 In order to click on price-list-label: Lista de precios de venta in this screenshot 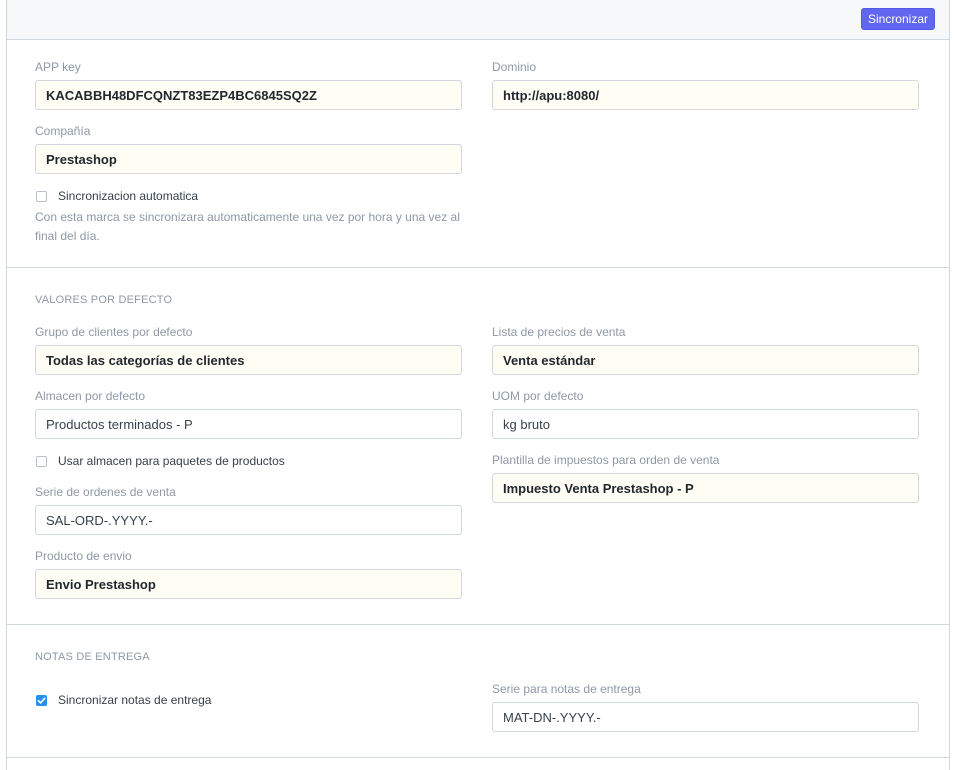, I will do `click(559, 332)`.